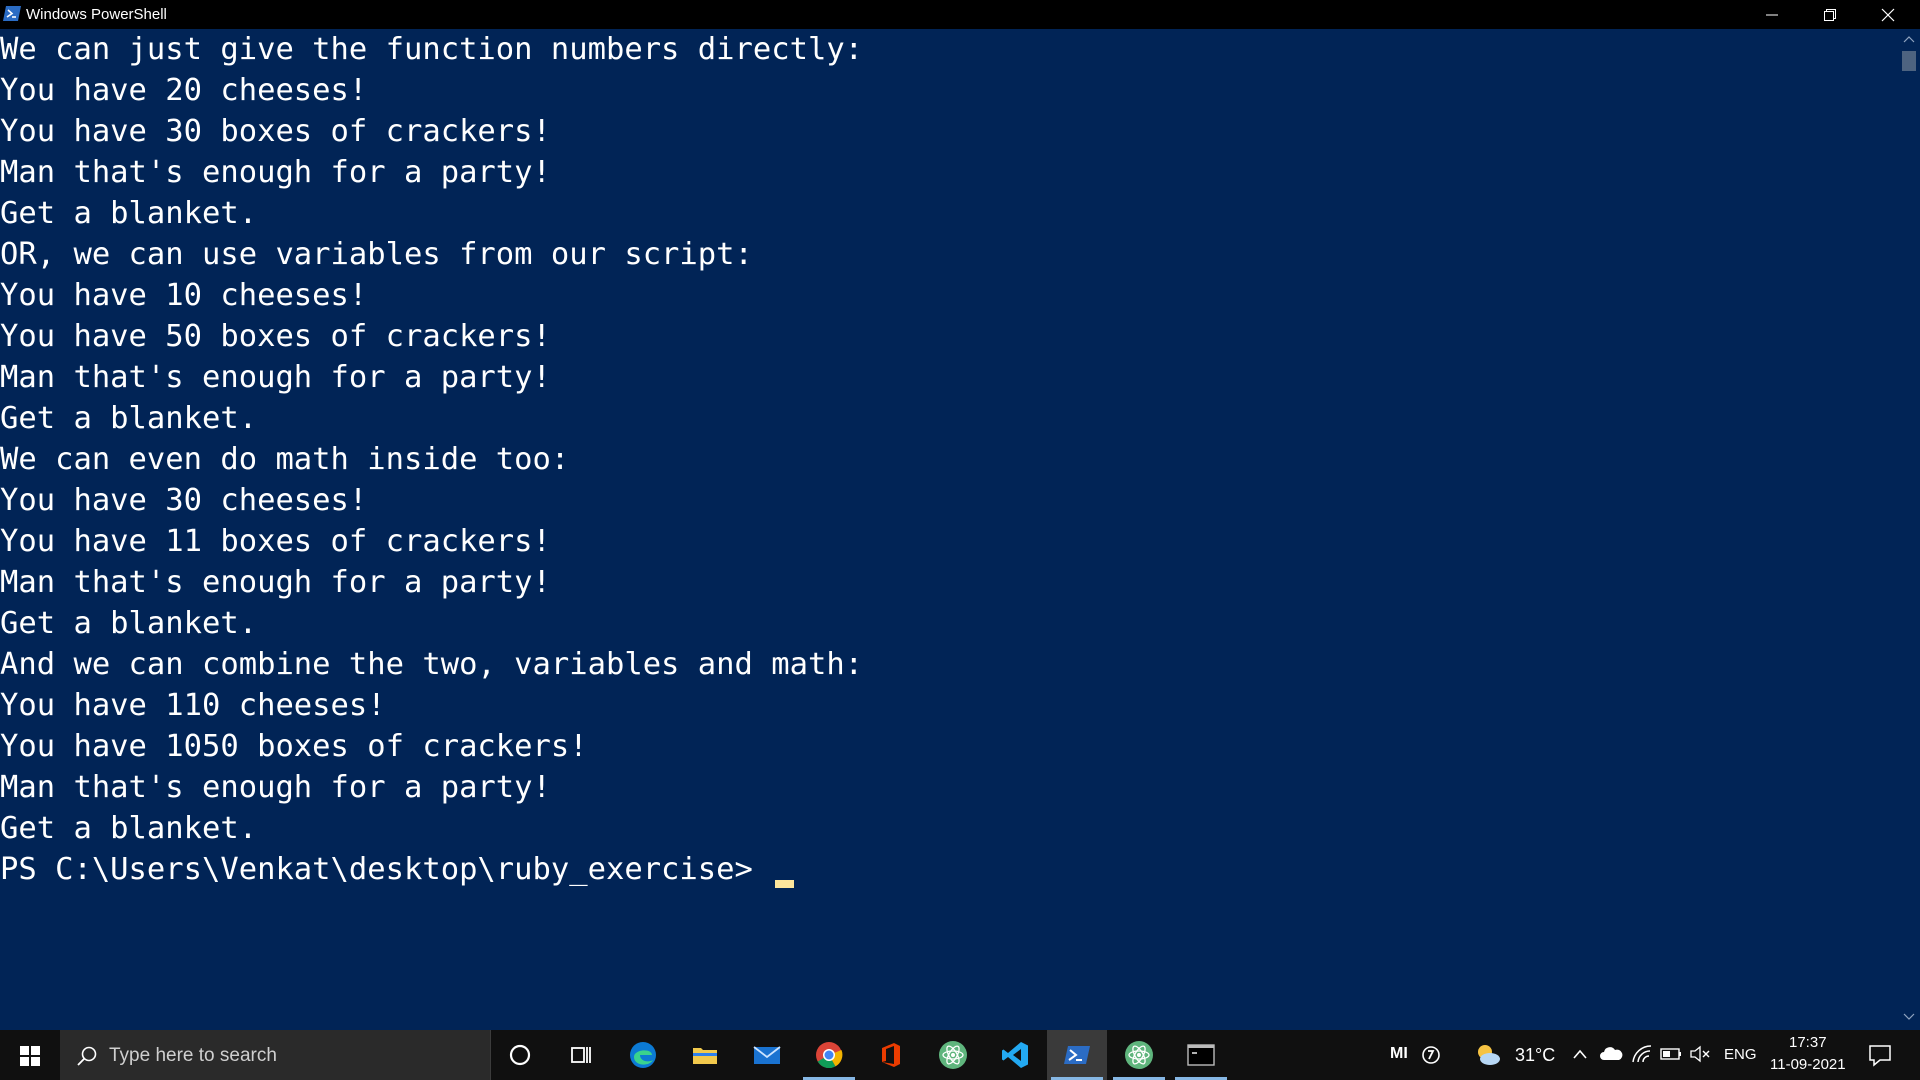  I want to click on action-center-notification-icon, so click(1880, 1055).